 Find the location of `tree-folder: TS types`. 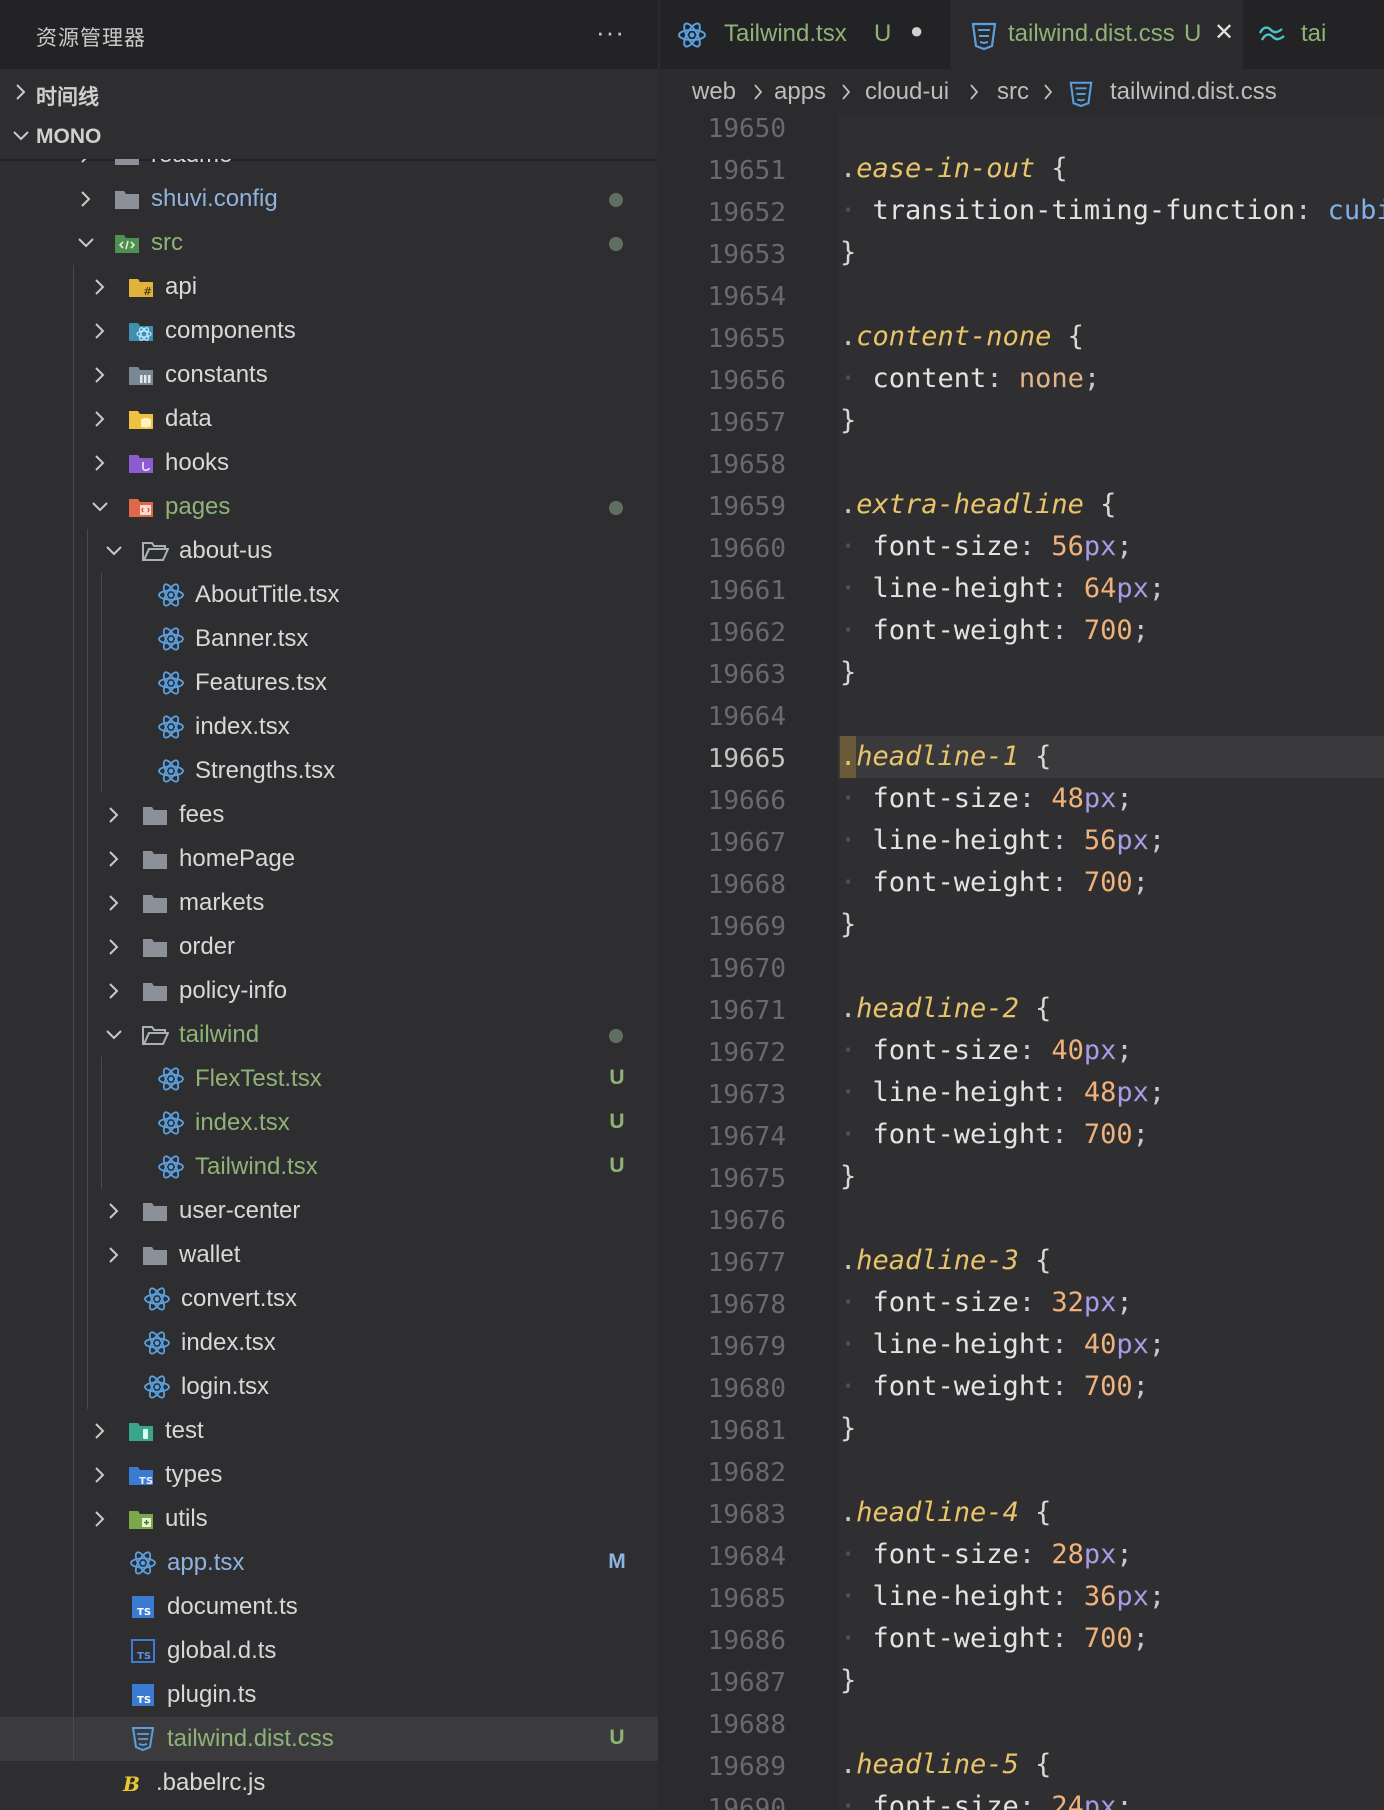

tree-folder: TS types is located at coordinates (329, 1475).